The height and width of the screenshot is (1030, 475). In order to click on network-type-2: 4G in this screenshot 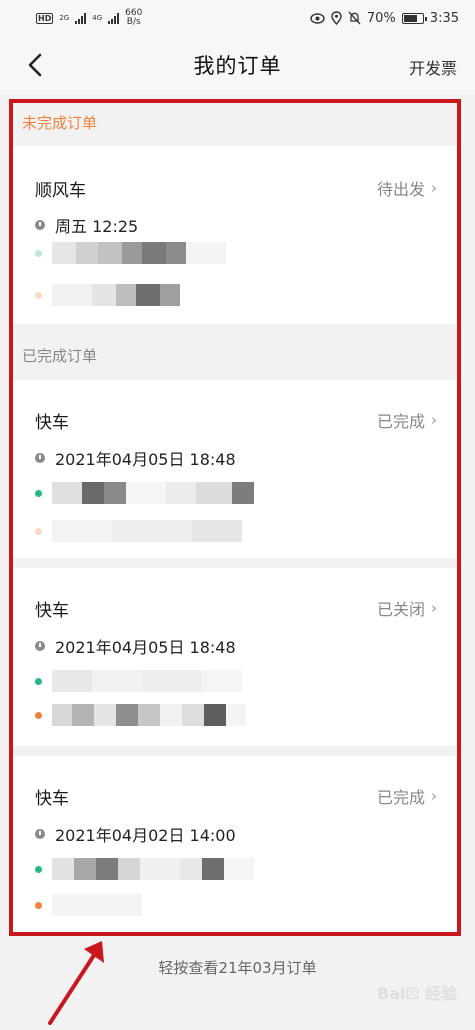, I will do `click(97, 18)`.